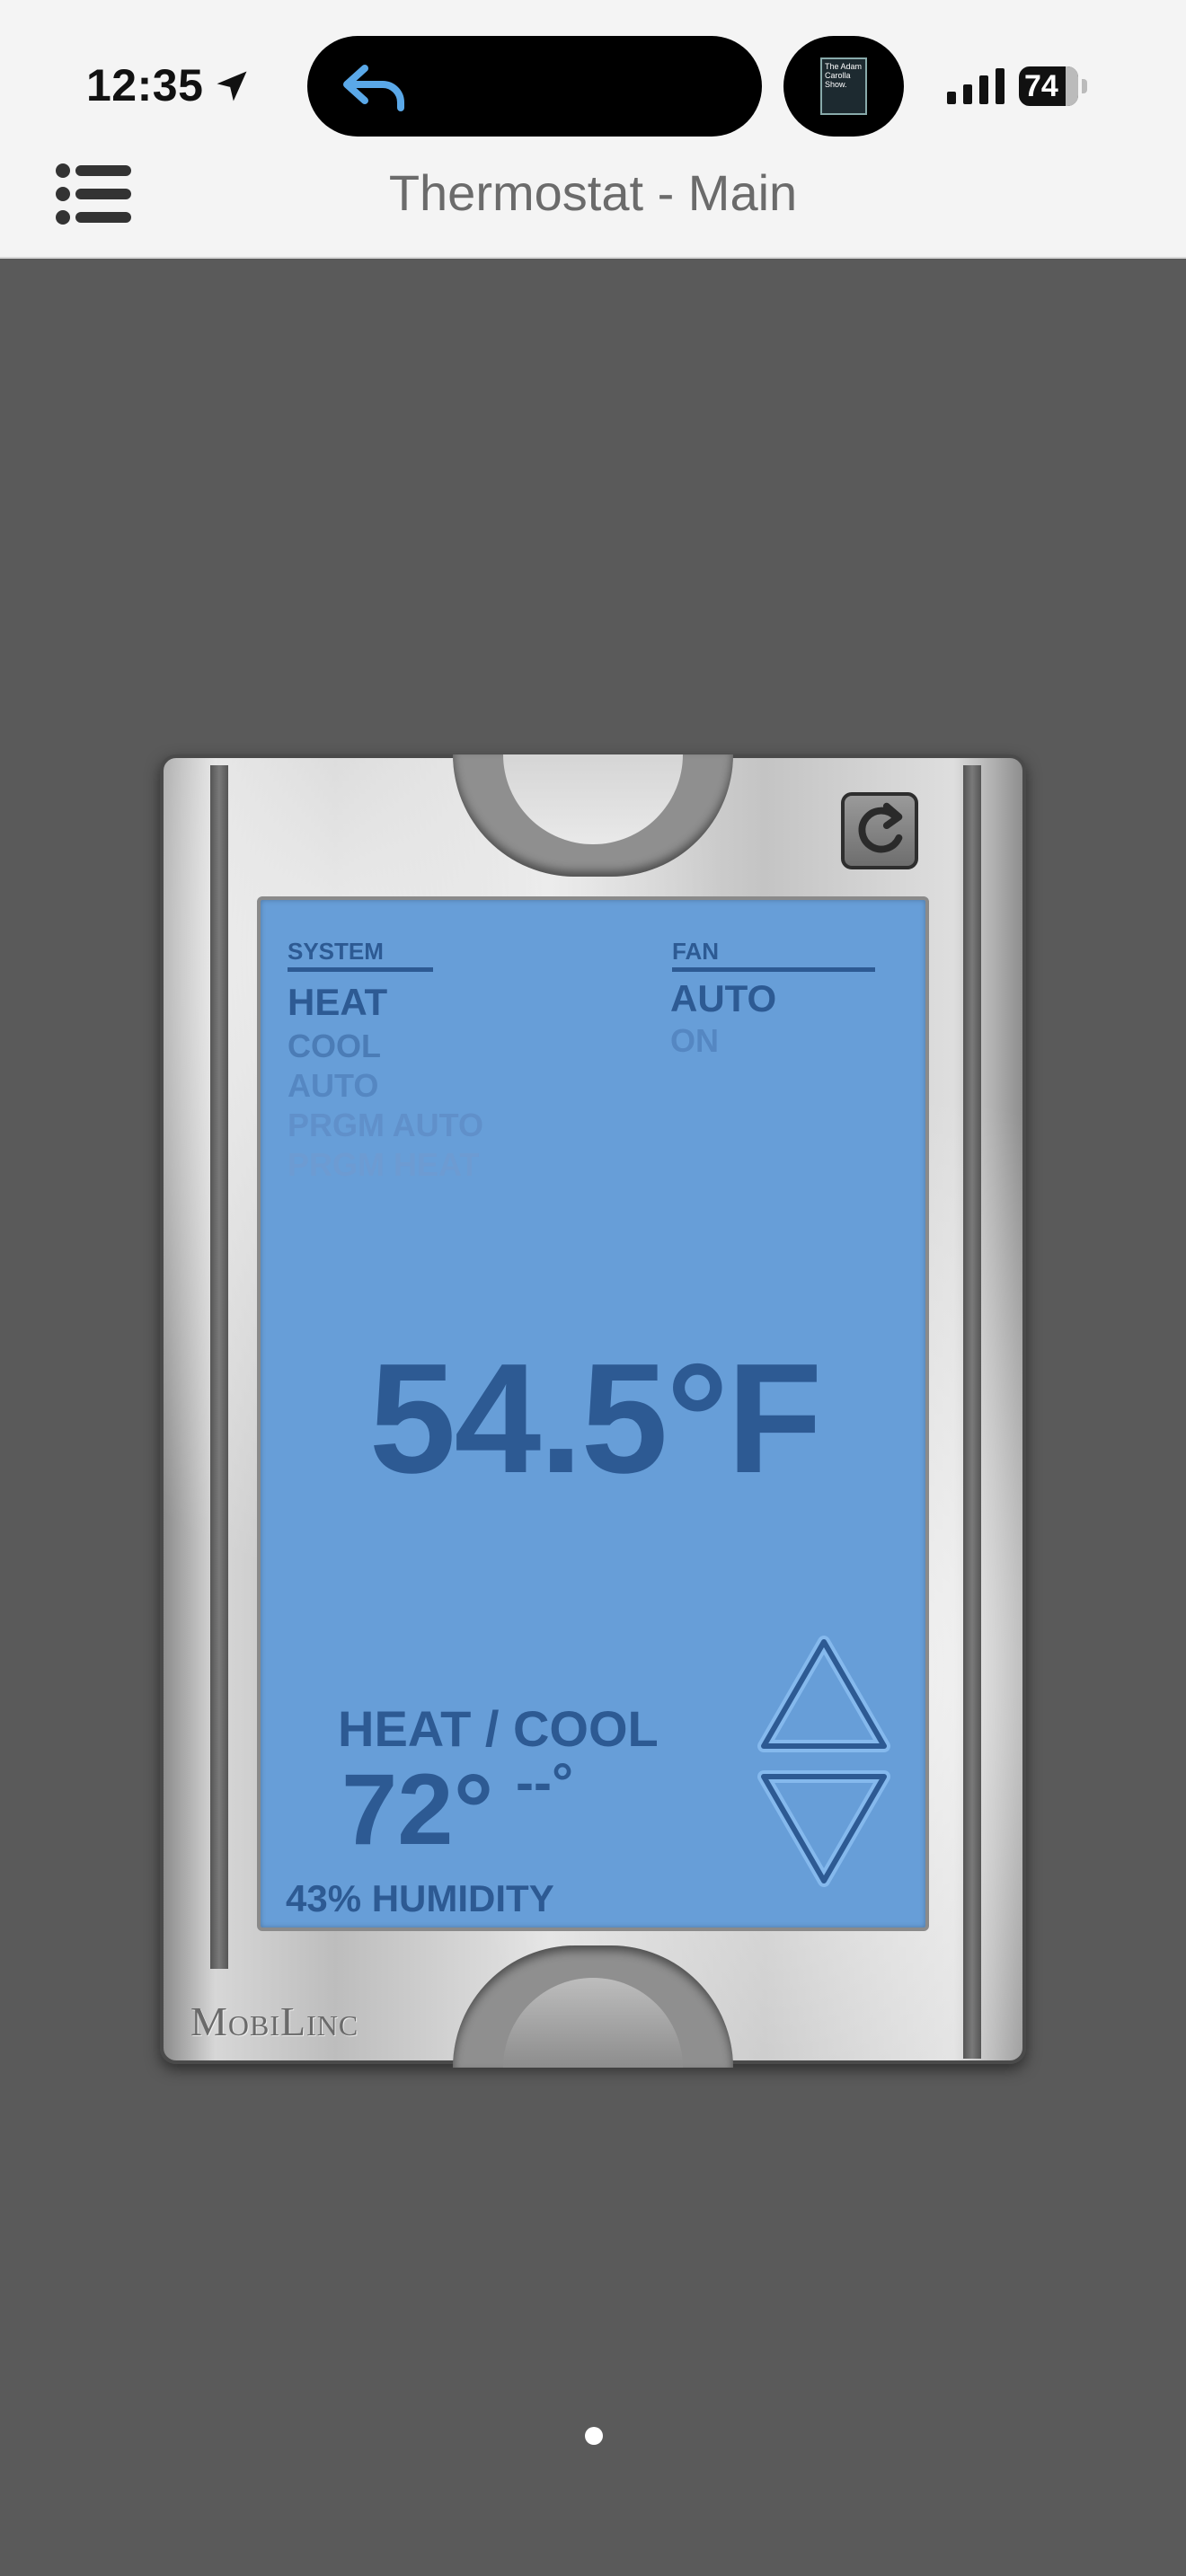 The width and height of the screenshot is (1186, 2576). I want to click on fan-header: FAN, so click(773, 955).